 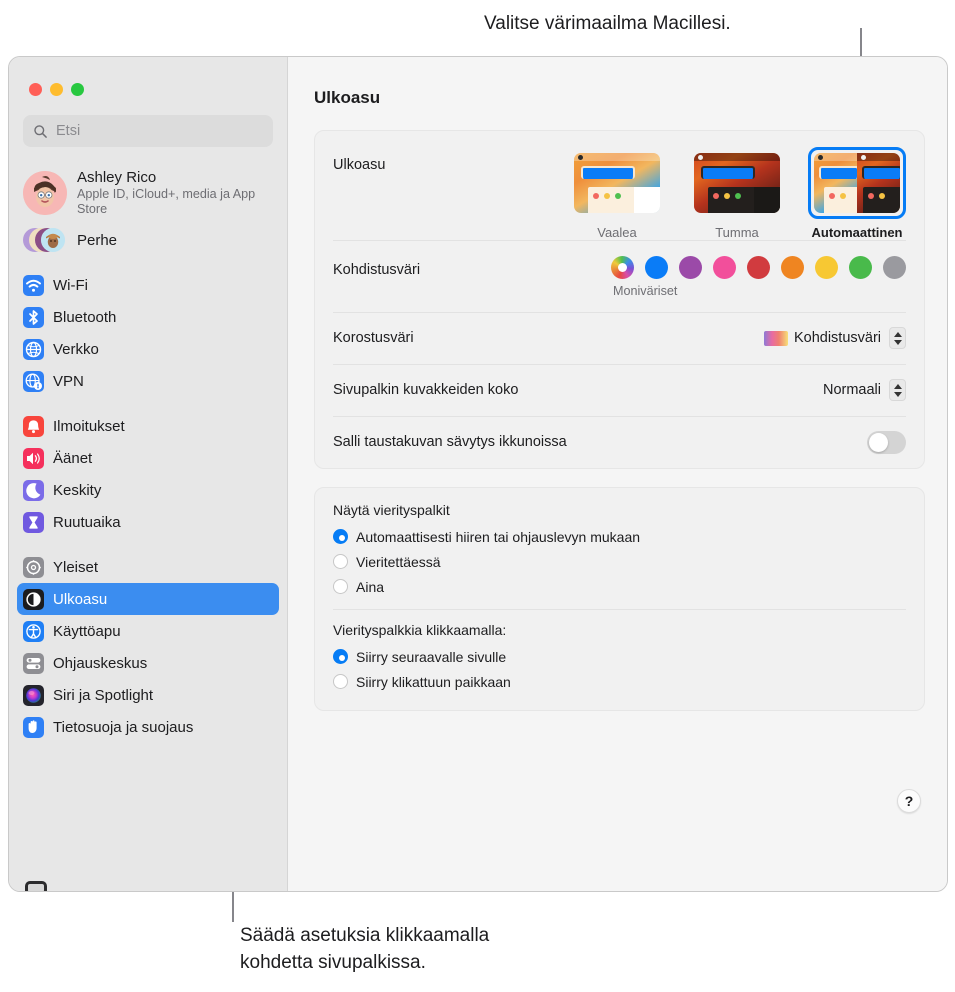 What do you see at coordinates (35, 89) in the screenshot?
I see `close-button` at bounding box center [35, 89].